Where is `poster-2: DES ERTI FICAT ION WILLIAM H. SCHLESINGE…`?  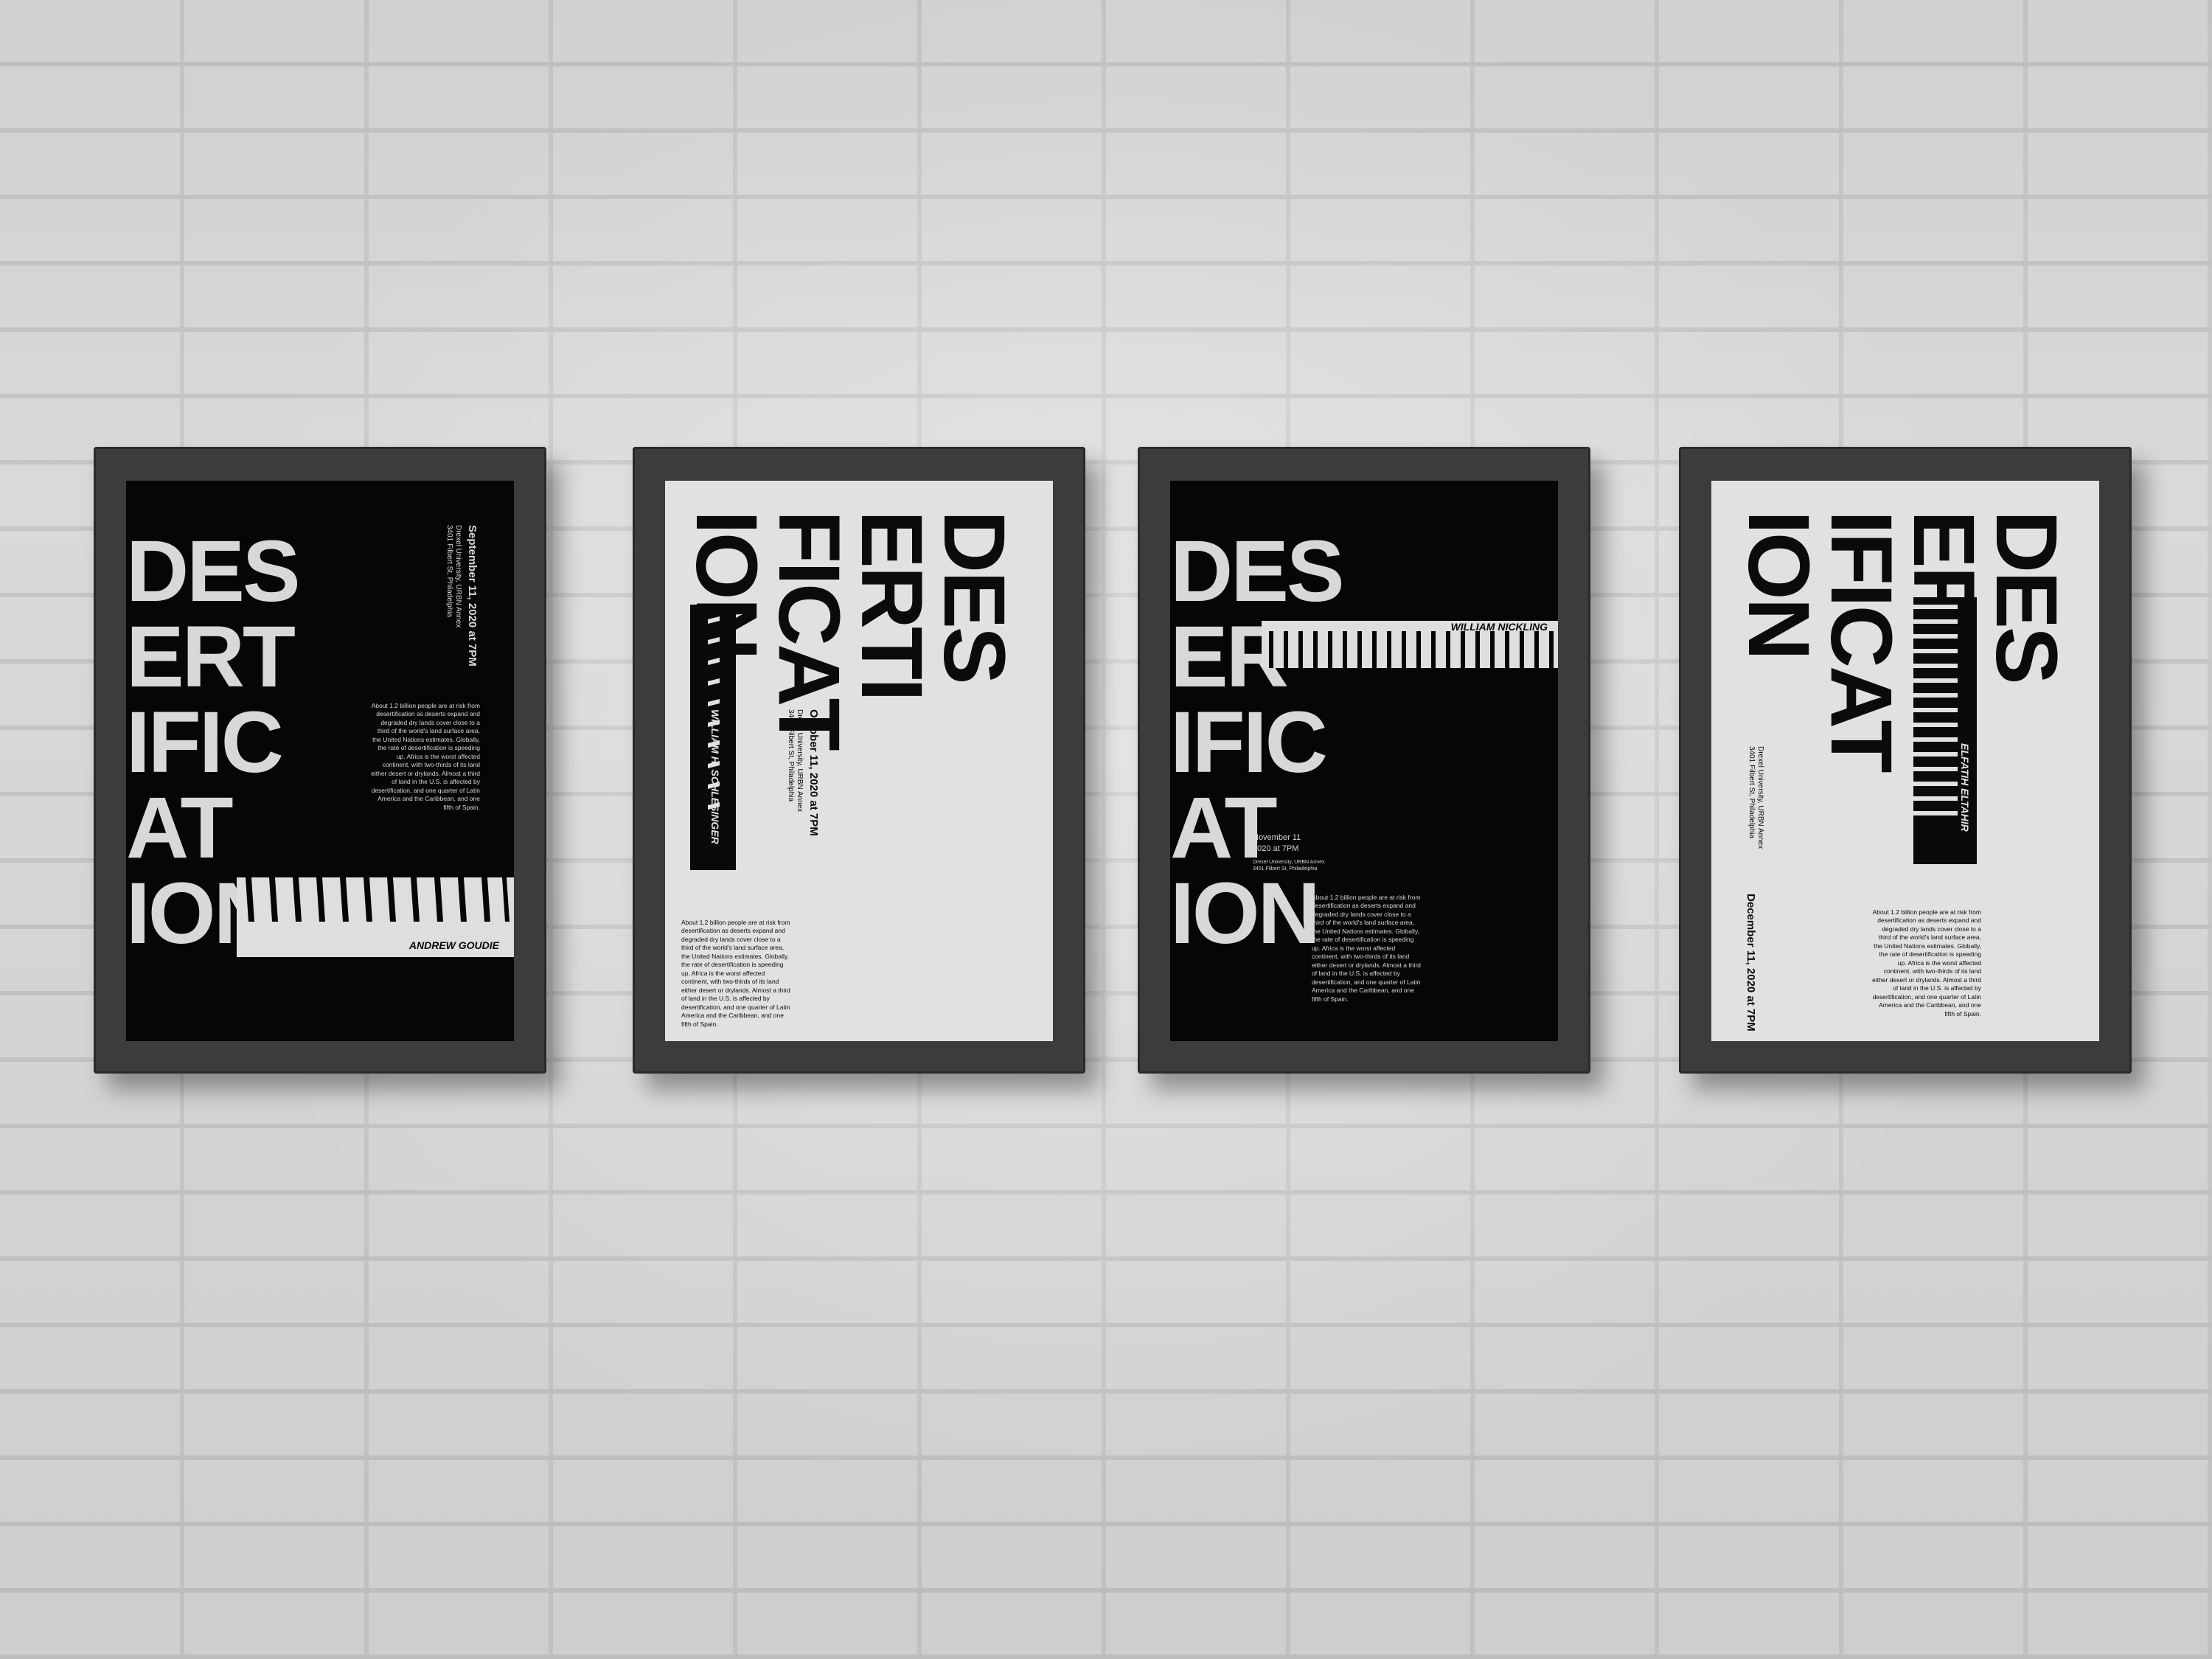 poster-2: DES ERTI FICAT ION WILLIAM H. SCHLESINGE… is located at coordinates (859, 761).